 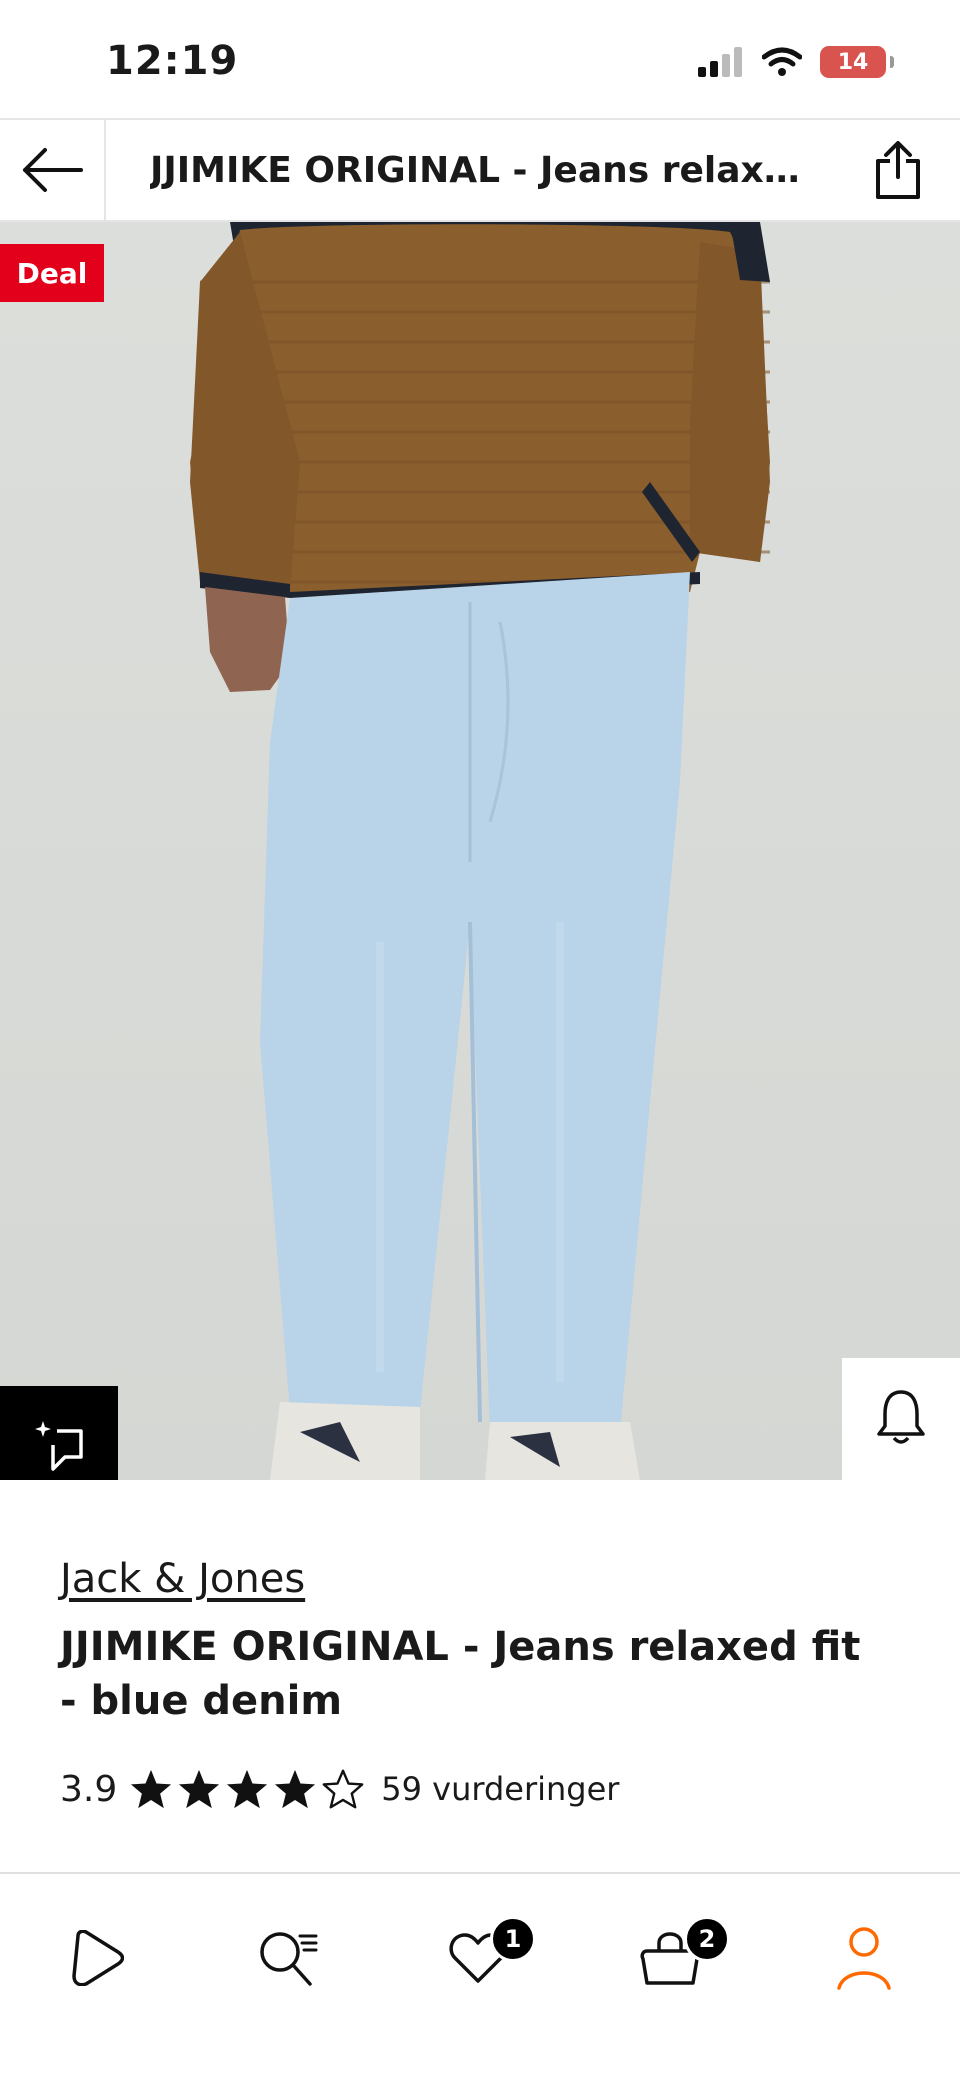 I want to click on battery-icon: 14, so click(x=853, y=62).